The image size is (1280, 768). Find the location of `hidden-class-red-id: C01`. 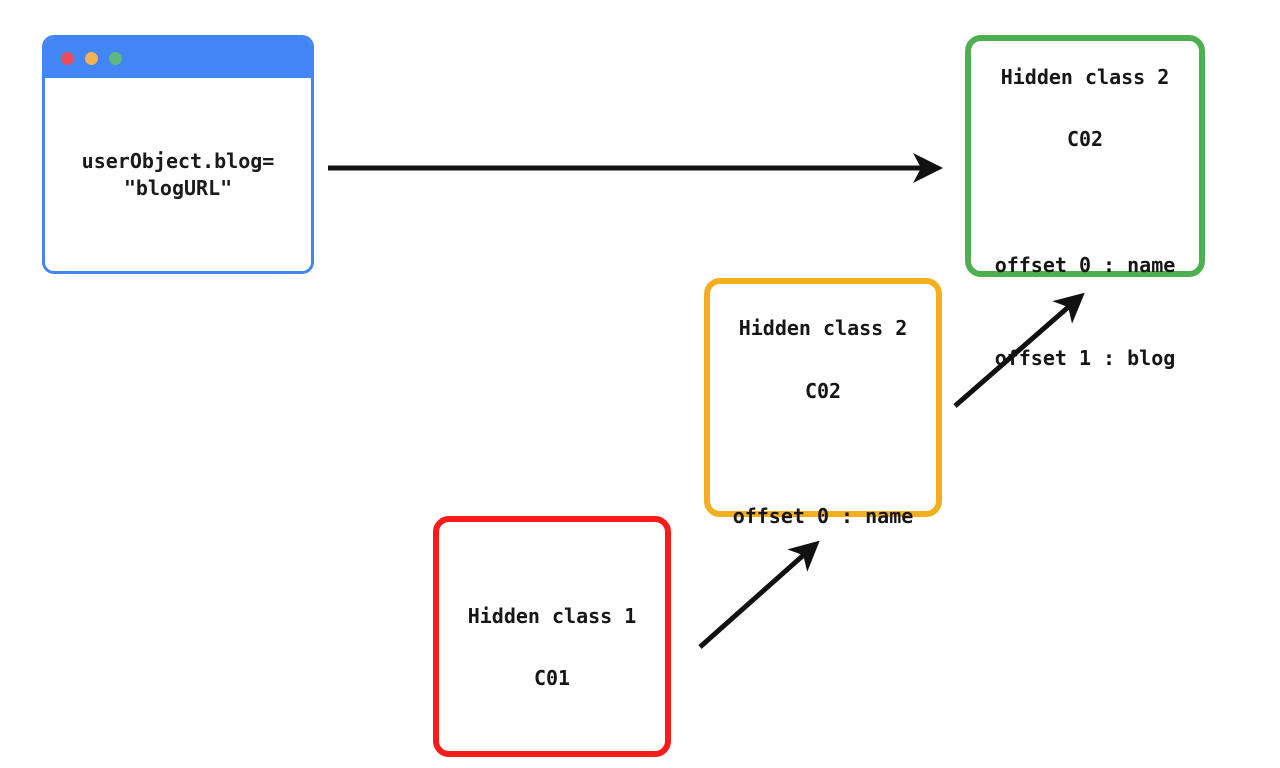

hidden-class-red-id: C01 is located at coordinates (552, 678).